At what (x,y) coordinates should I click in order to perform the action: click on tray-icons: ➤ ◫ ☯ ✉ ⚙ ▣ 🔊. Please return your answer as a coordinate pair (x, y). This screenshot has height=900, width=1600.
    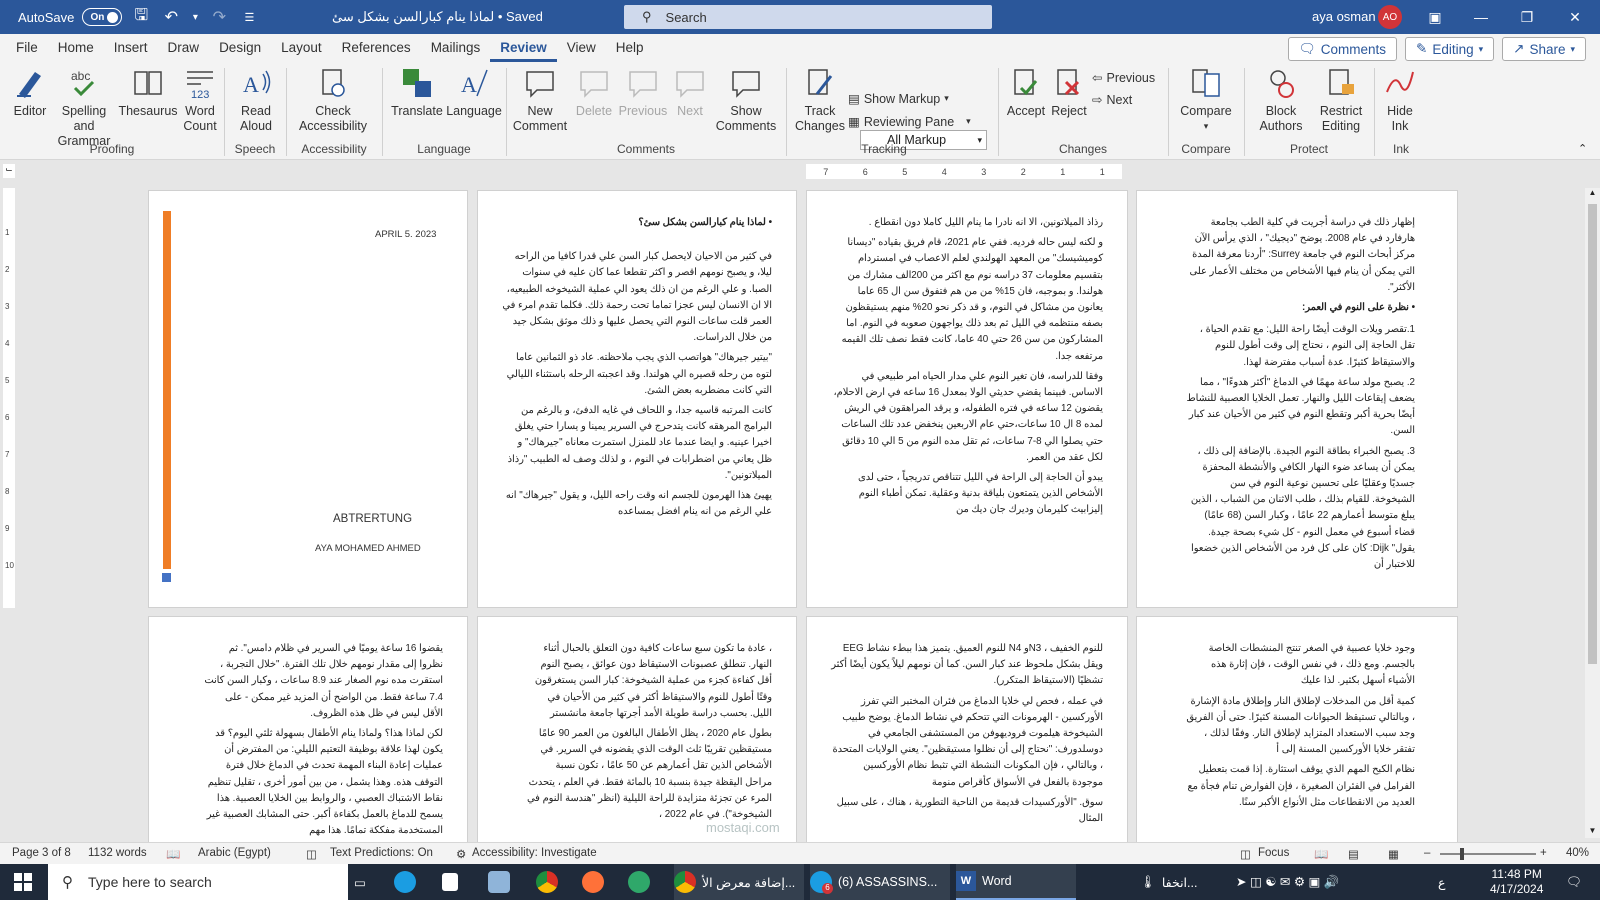
    Looking at the image, I should click on (1287, 882).